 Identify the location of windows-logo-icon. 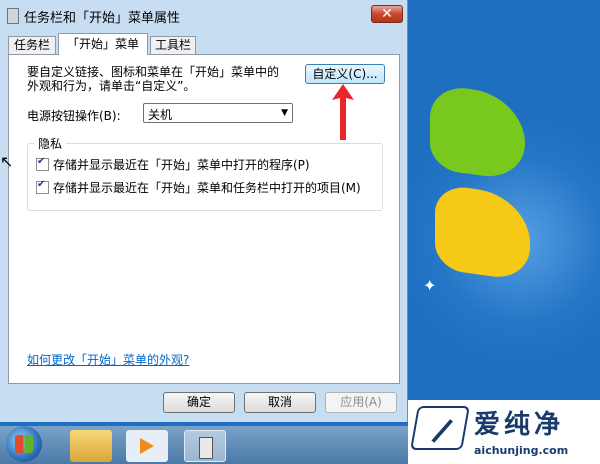
(24, 444).